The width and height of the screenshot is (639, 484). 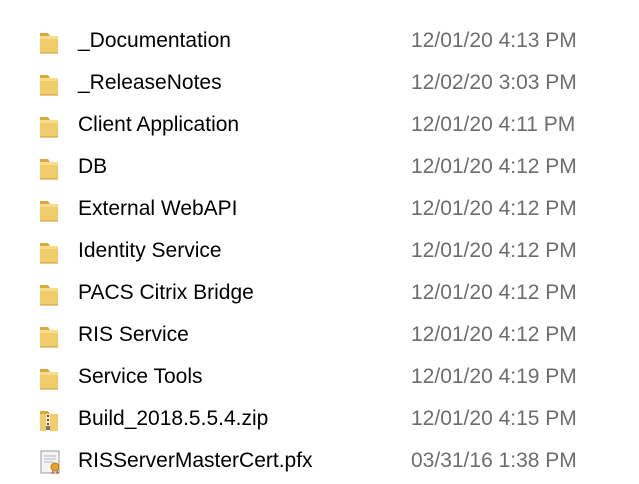 What do you see at coordinates (173, 418) in the screenshot?
I see `file-name: Build_2018.5.5.4.zip` at bounding box center [173, 418].